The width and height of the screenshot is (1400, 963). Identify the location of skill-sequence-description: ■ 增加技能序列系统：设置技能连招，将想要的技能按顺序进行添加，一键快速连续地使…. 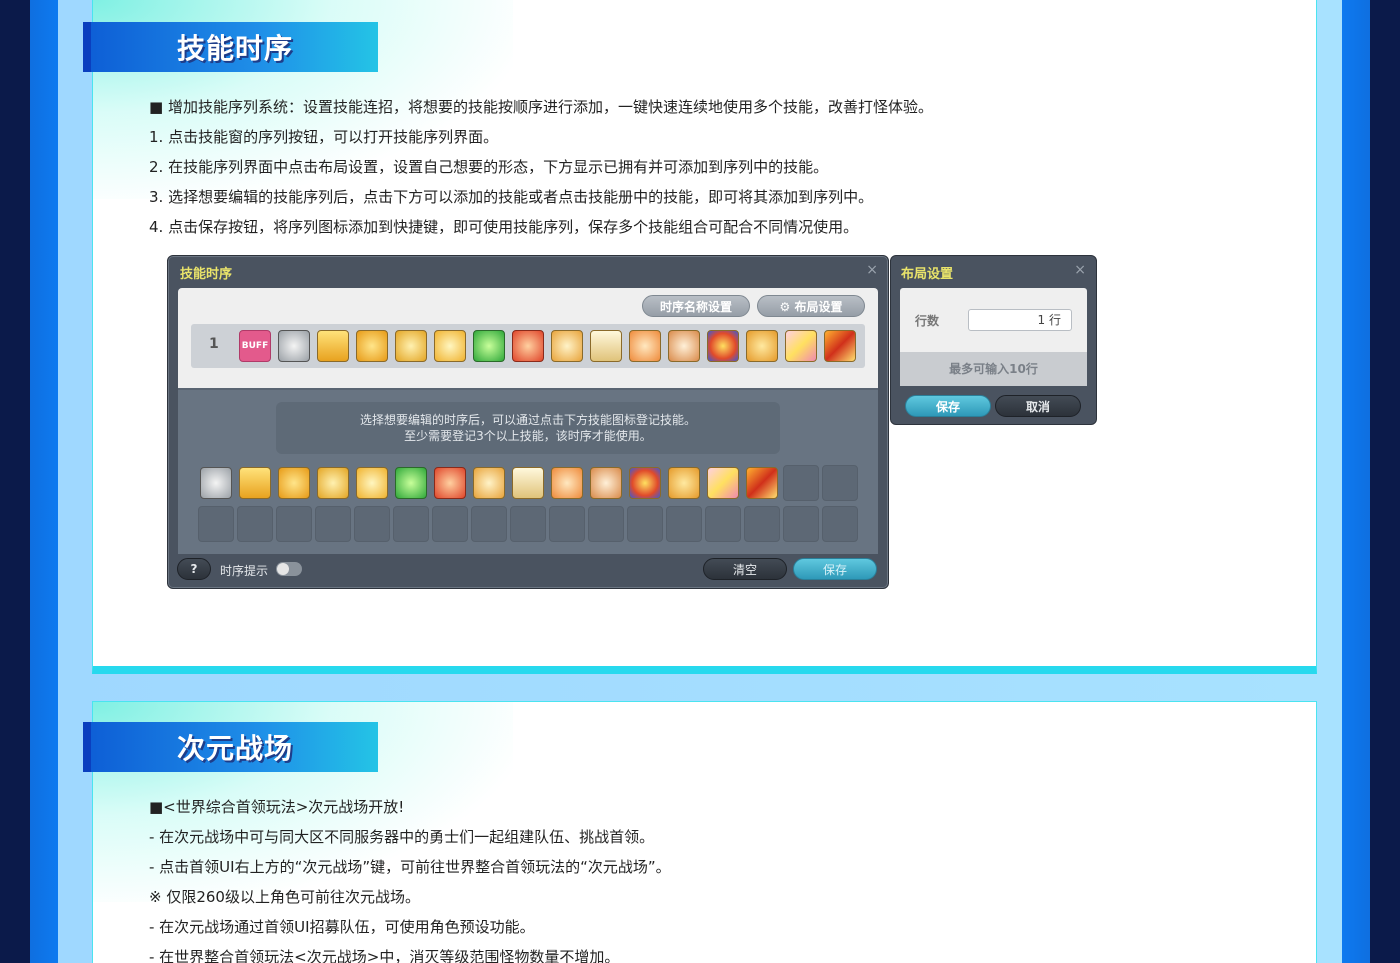
(541, 167).